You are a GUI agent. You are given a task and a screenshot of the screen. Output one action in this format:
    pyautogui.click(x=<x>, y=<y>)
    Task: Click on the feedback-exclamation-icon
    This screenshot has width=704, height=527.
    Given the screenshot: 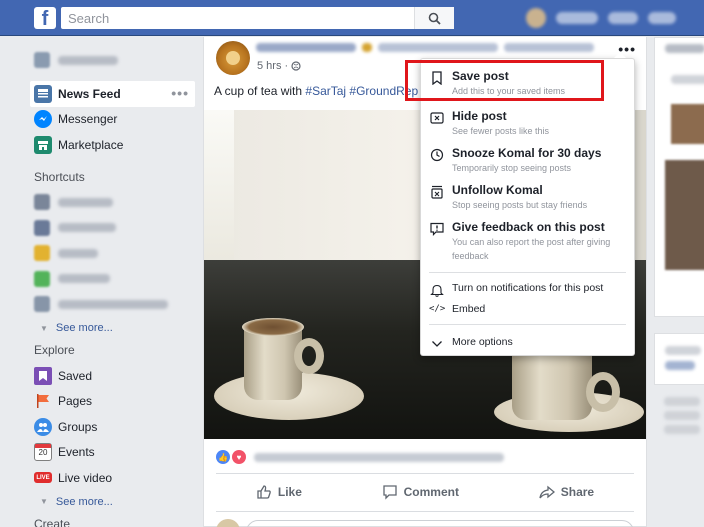 What is the action you would take?
    pyautogui.click(x=437, y=229)
    